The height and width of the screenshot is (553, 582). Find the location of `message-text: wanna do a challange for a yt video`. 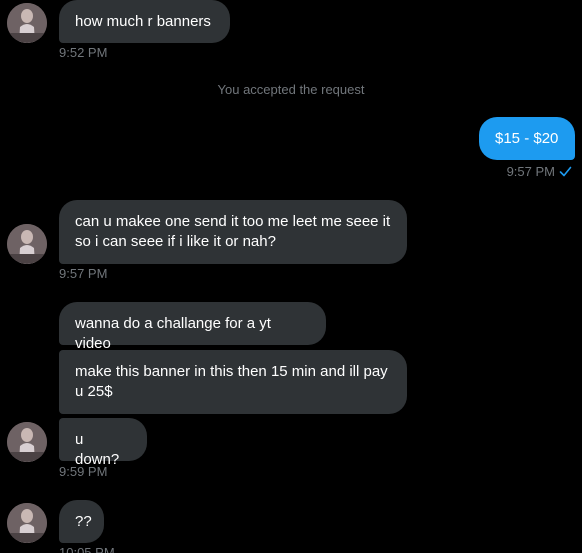

message-text: wanna do a challange for a yt video is located at coordinates (173, 333).